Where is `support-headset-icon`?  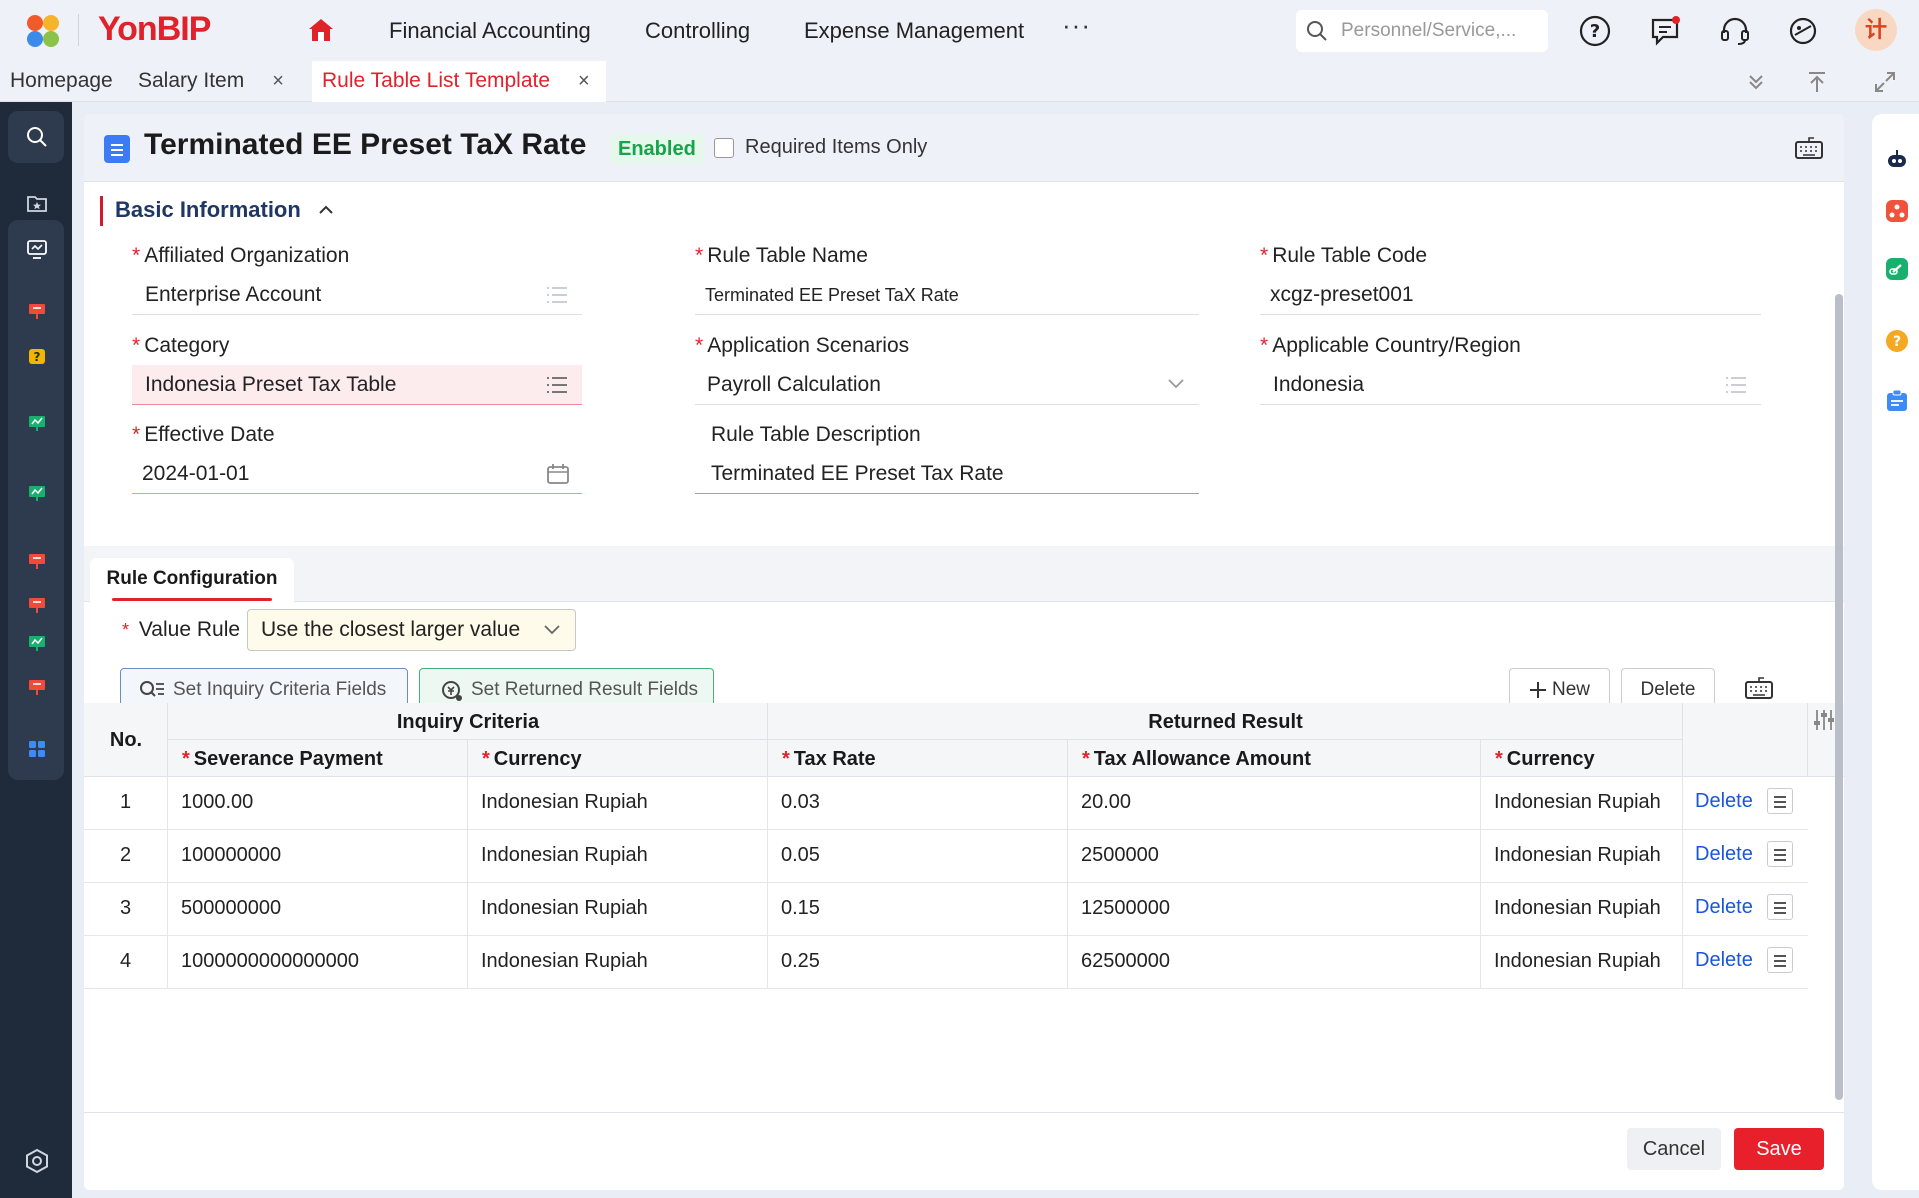 support-headset-icon is located at coordinates (1735, 31).